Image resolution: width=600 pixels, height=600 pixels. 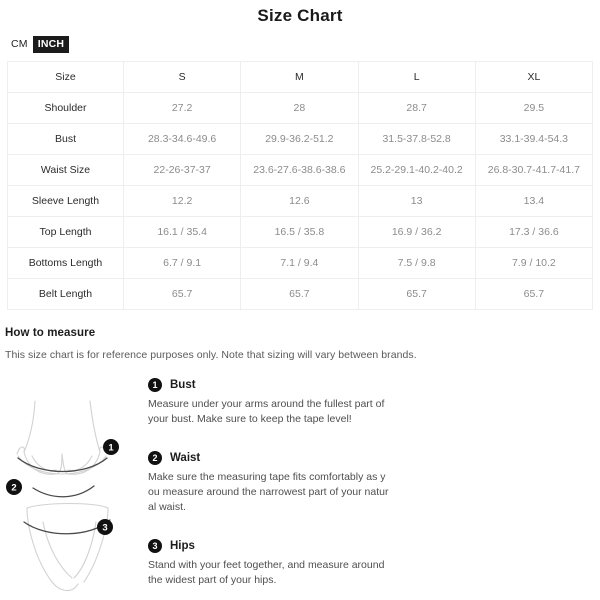 I want to click on svg-text: 3, so click(x=104, y=528).